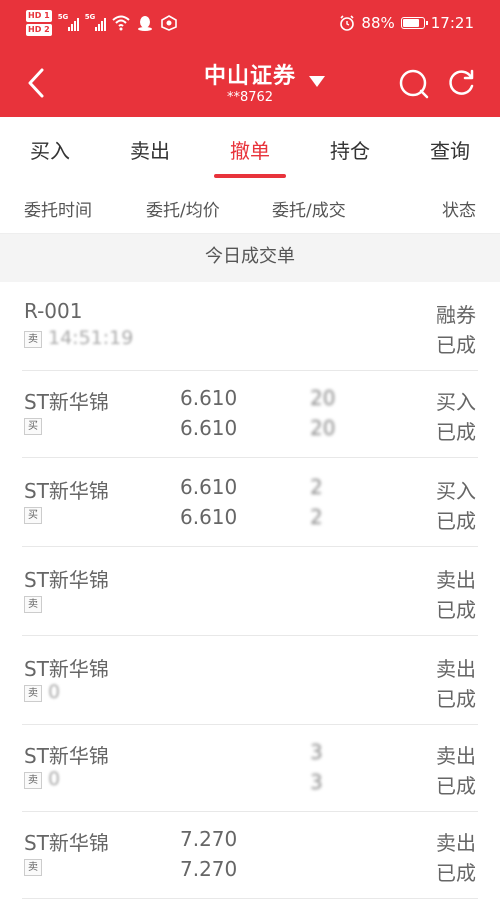  What do you see at coordinates (150, 149) in the screenshot?
I see `tab-sell: 卖出` at bounding box center [150, 149].